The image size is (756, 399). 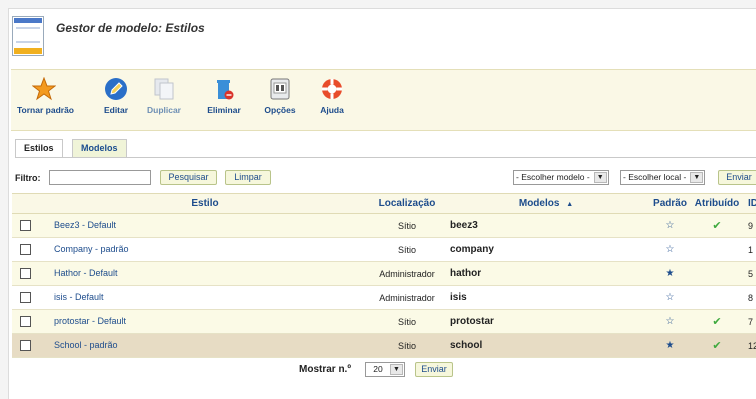 What do you see at coordinates (546, 249) in the screenshot?
I see `template-cell: company` at bounding box center [546, 249].